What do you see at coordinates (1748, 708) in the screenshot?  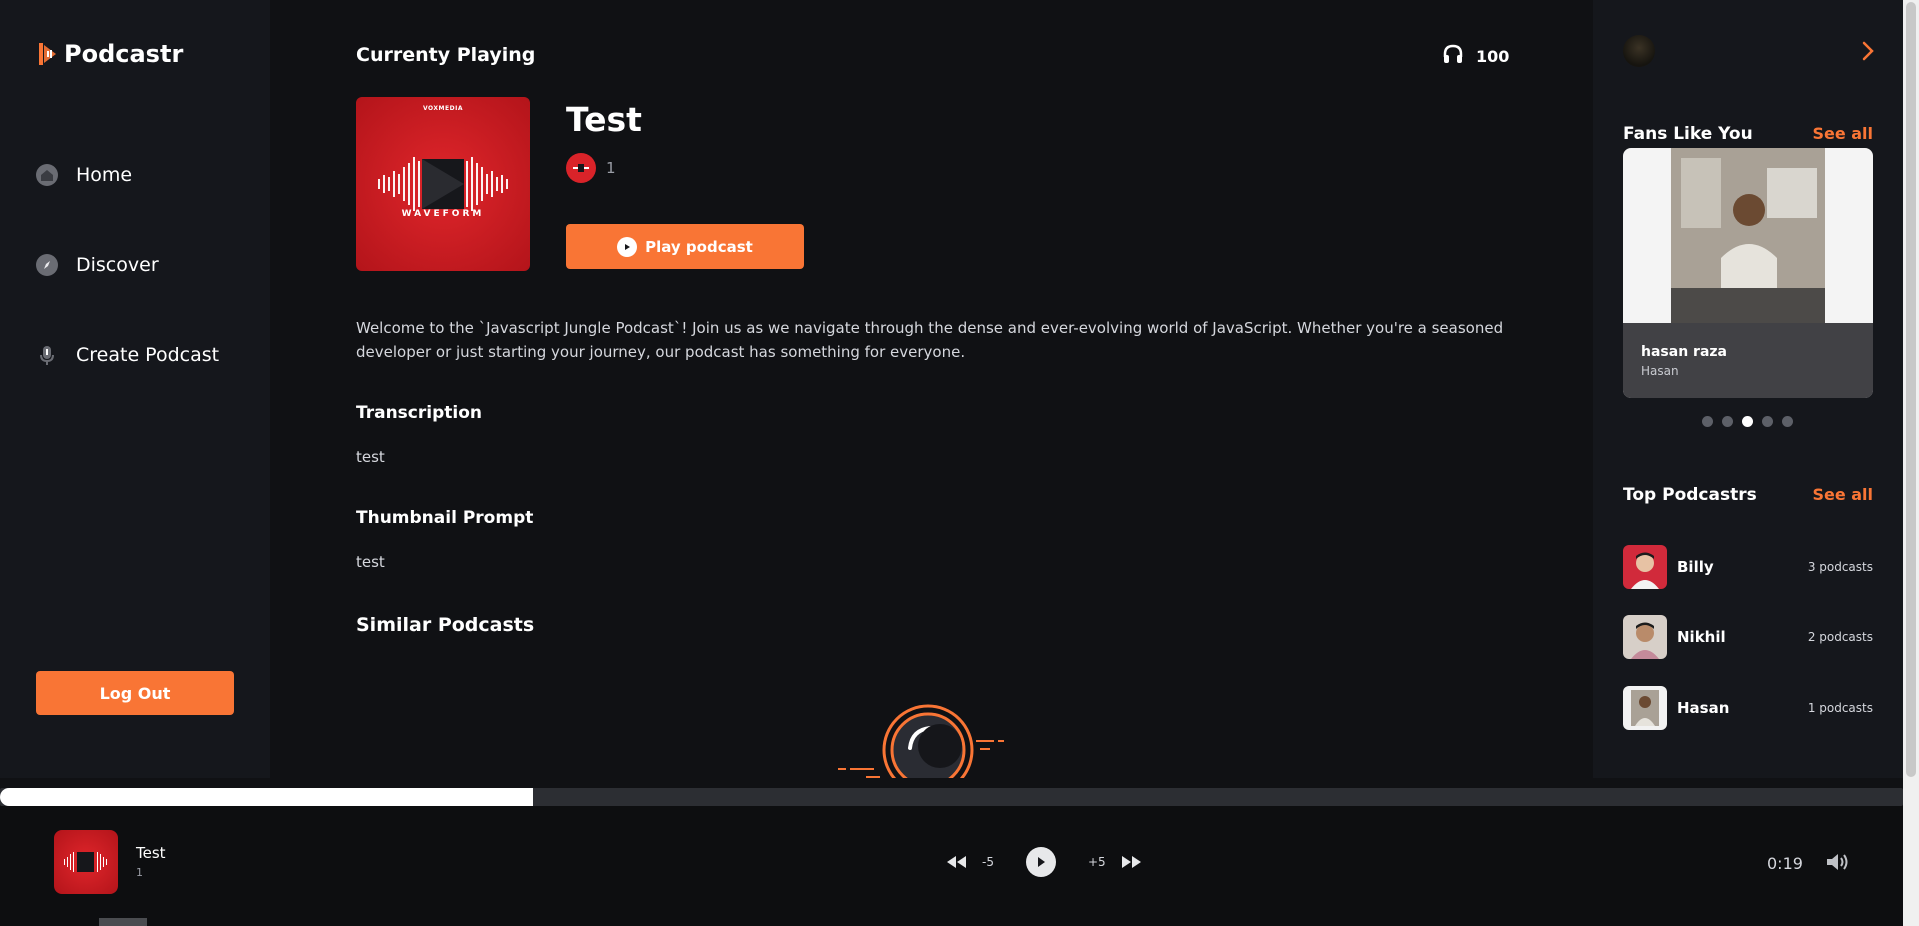 I see `top-podcastr-row: Hasan 1 podcasts` at bounding box center [1748, 708].